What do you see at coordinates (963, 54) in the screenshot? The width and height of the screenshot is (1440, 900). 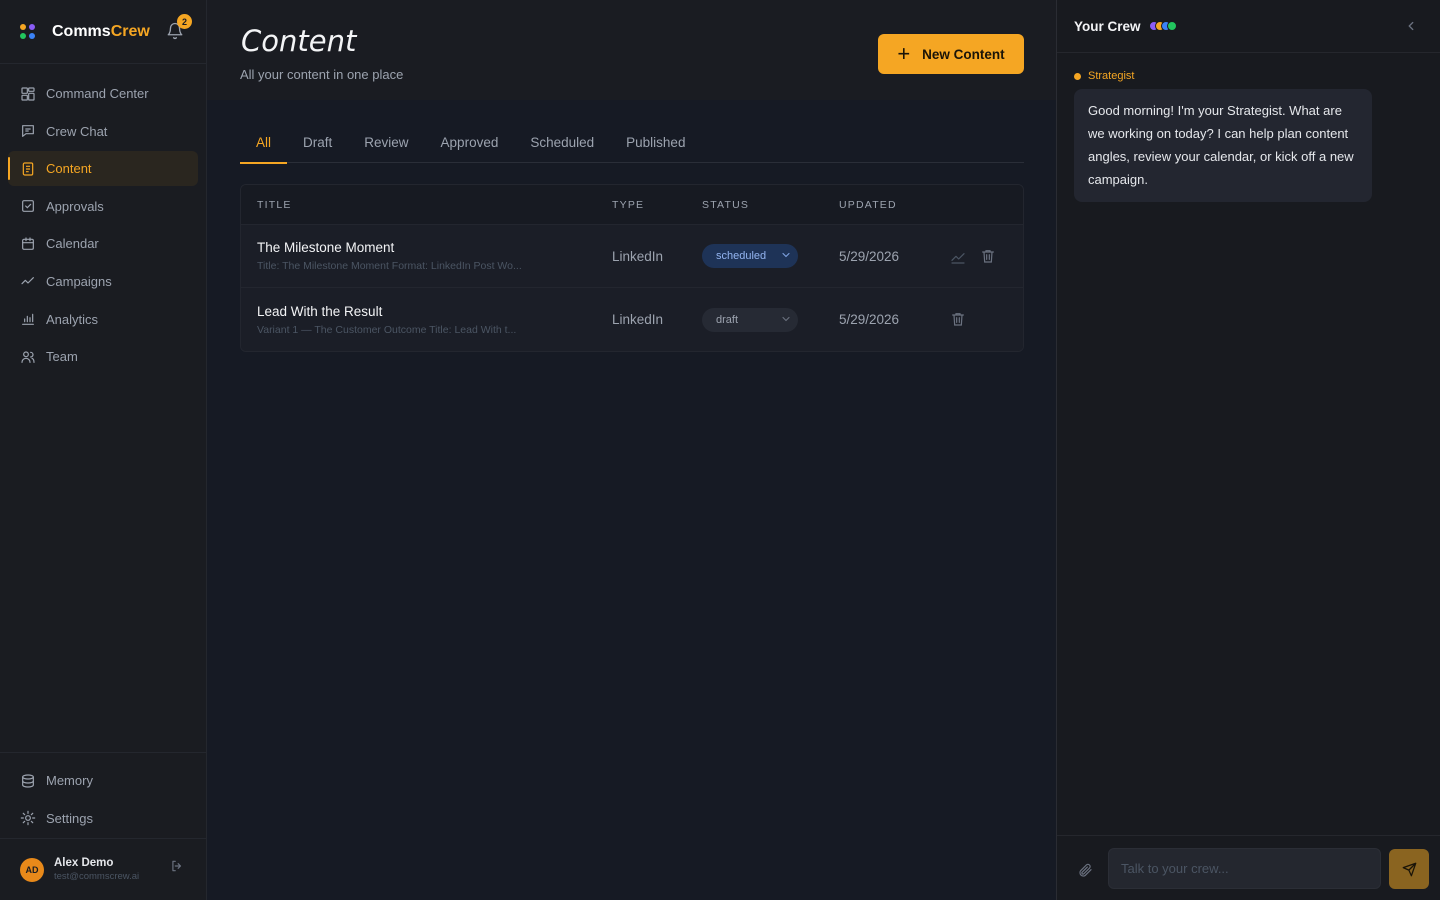 I see `new-content-label: New Content` at bounding box center [963, 54].